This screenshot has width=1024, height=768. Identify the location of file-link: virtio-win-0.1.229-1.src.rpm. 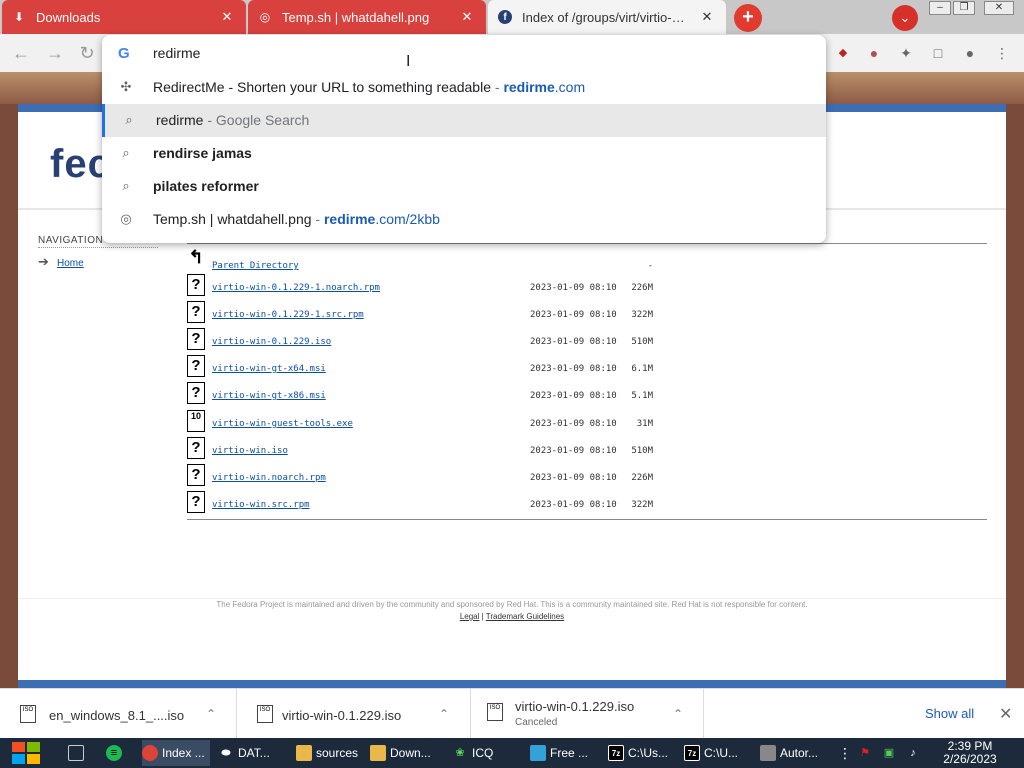
(288, 315).